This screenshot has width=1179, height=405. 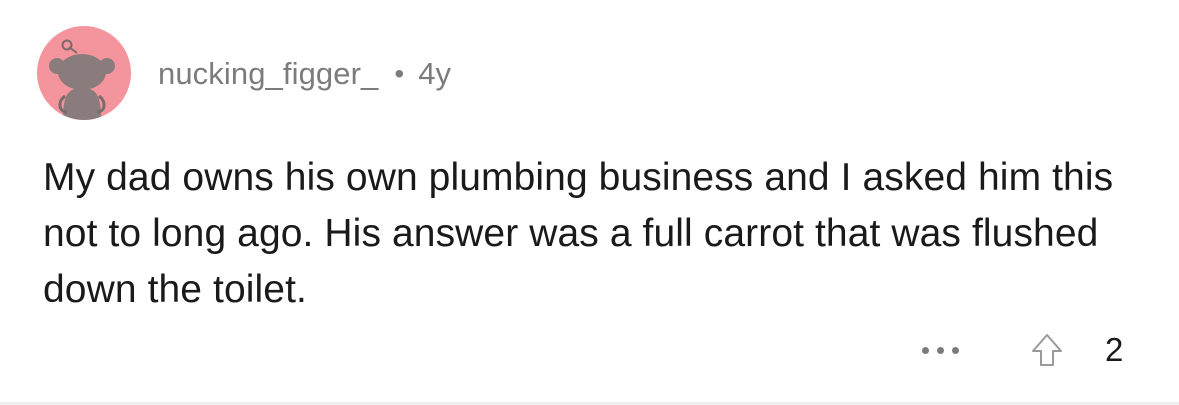 What do you see at coordinates (589, 350) in the screenshot?
I see `comment-actions: 2` at bounding box center [589, 350].